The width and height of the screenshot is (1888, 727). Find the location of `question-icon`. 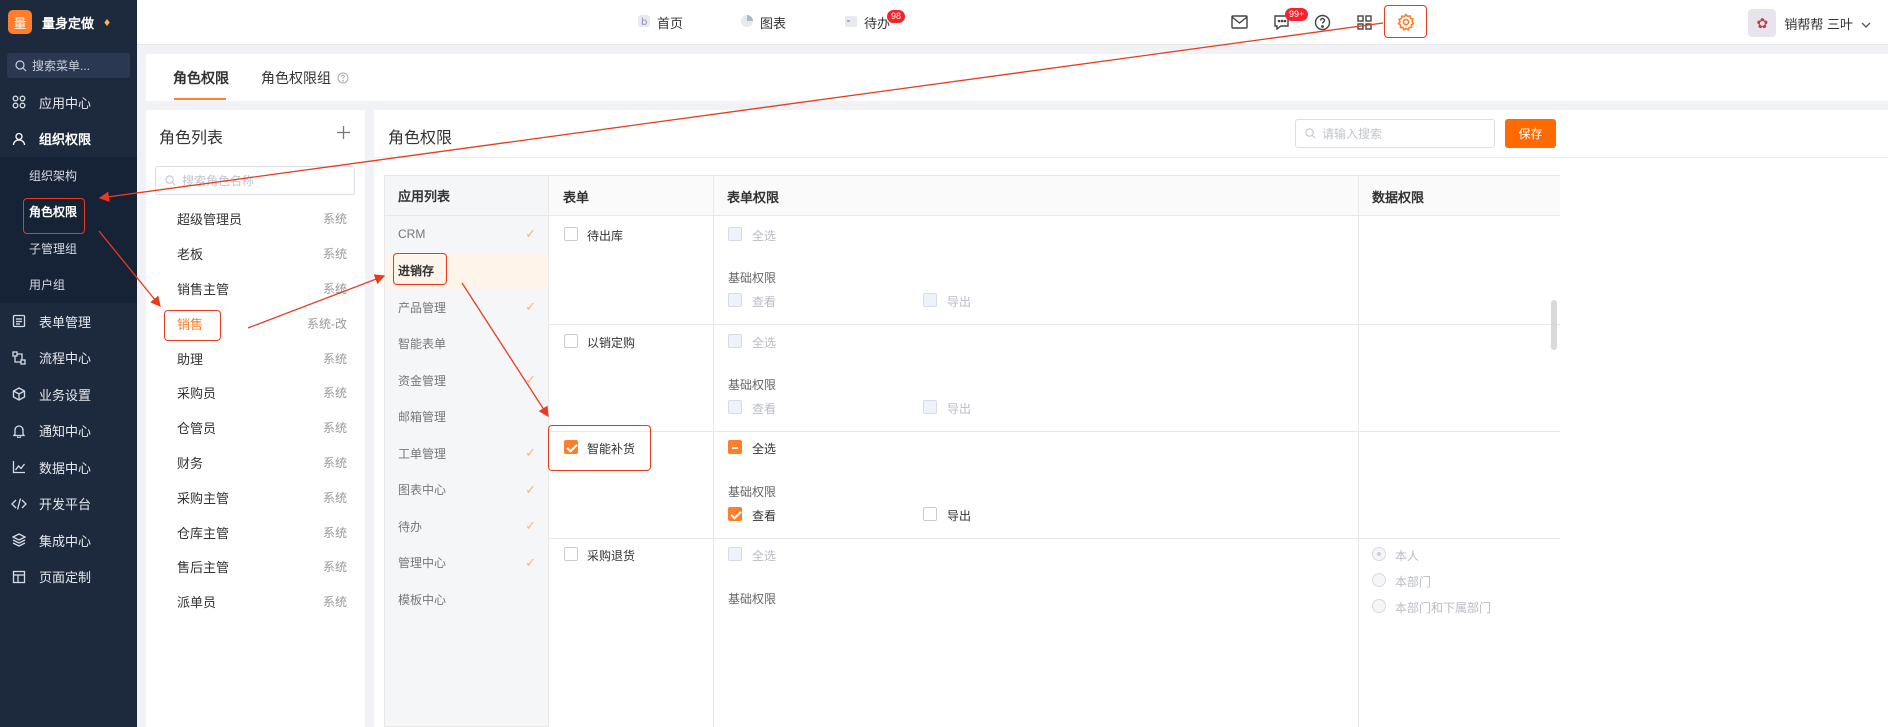

question-icon is located at coordinates (343, 78).